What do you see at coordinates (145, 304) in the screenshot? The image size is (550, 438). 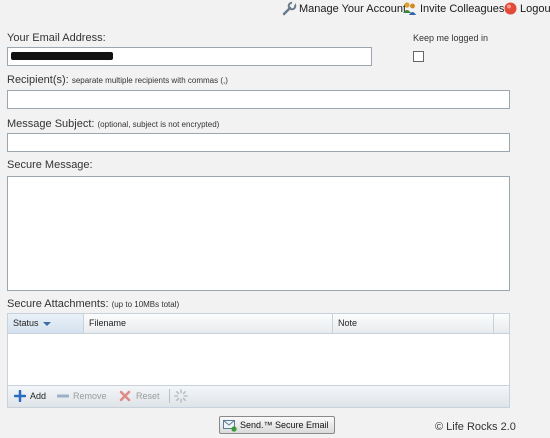 I see `attachments-hint: (up to 10MBs total)` at bounding box center [145, 304].